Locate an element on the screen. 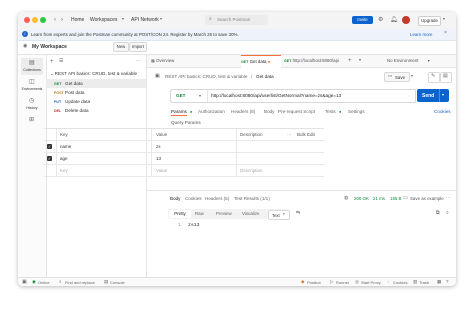 Image resolution: width=474 pixels, height=310 pixels. request-item-update-data: PUT Update data is located at coordinates (72, 101).